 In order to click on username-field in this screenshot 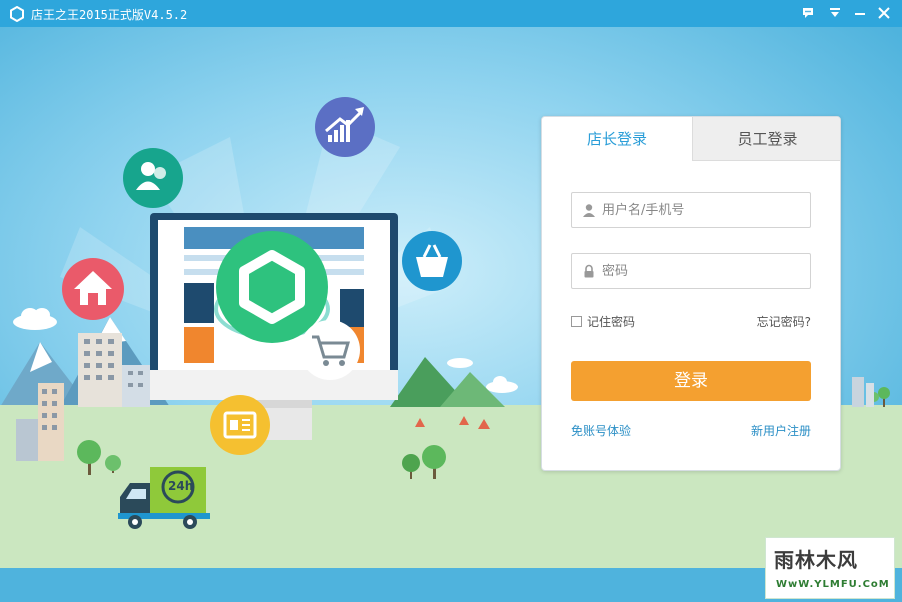, I will do `click(691, 210)`.